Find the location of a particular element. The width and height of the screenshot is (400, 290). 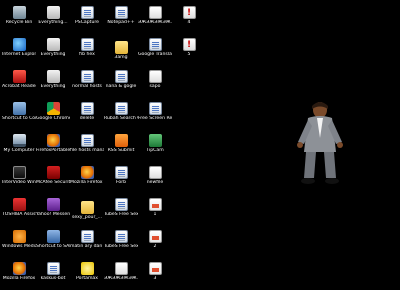

desktop-icon-fib-hex: fib hex is located at coordinates (87, 52).